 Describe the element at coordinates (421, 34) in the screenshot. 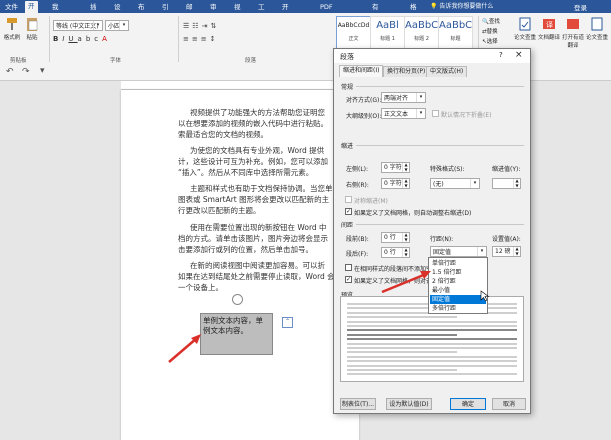

I see `style-2: AaBbC 标题 2` at that location.